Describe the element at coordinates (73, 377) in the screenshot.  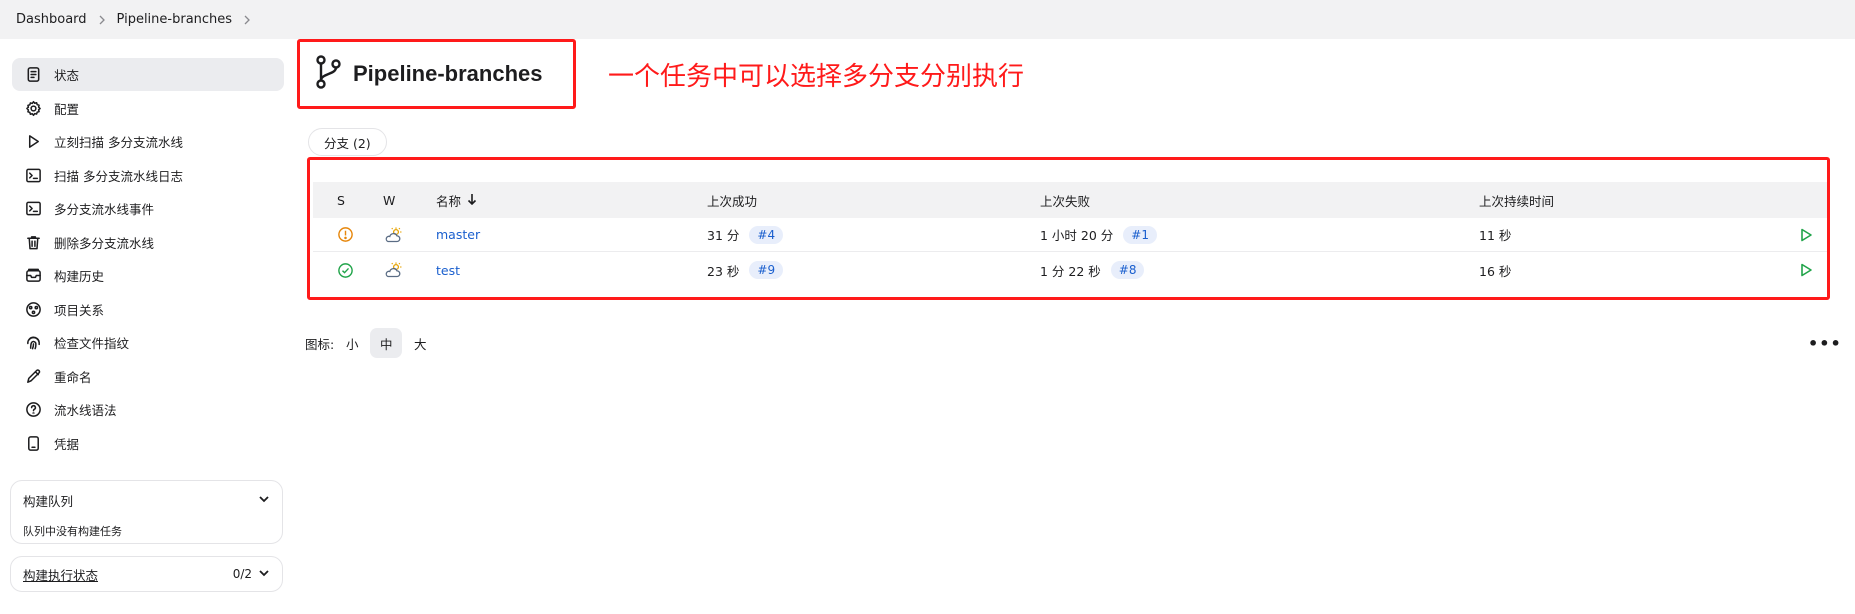
I see `sidebar-item-label: 重命名` at that location.